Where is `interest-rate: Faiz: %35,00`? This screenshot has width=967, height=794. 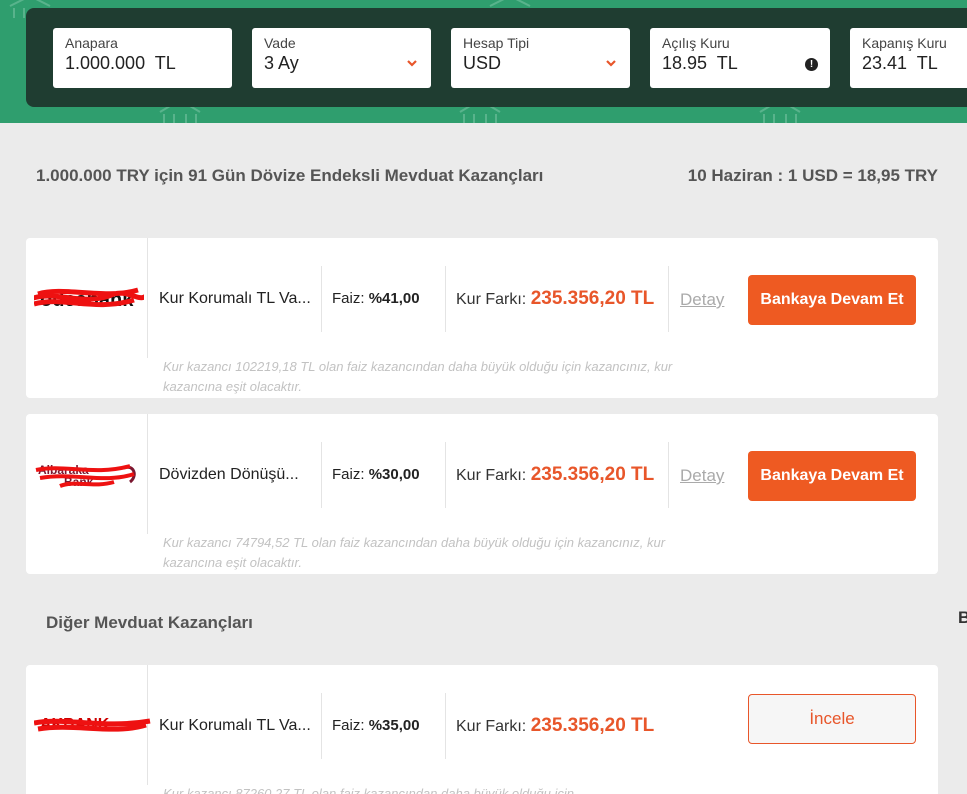 interest-rate: Faiz: %35,00 is located at coordinates (376, 725).